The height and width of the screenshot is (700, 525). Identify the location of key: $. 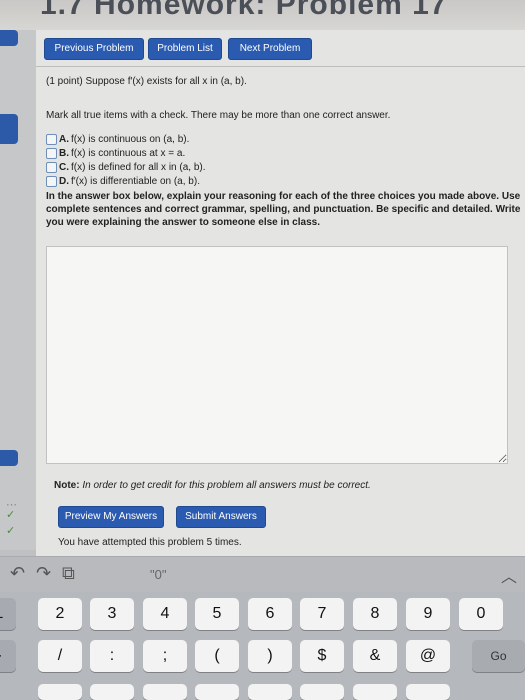
(322, 656).